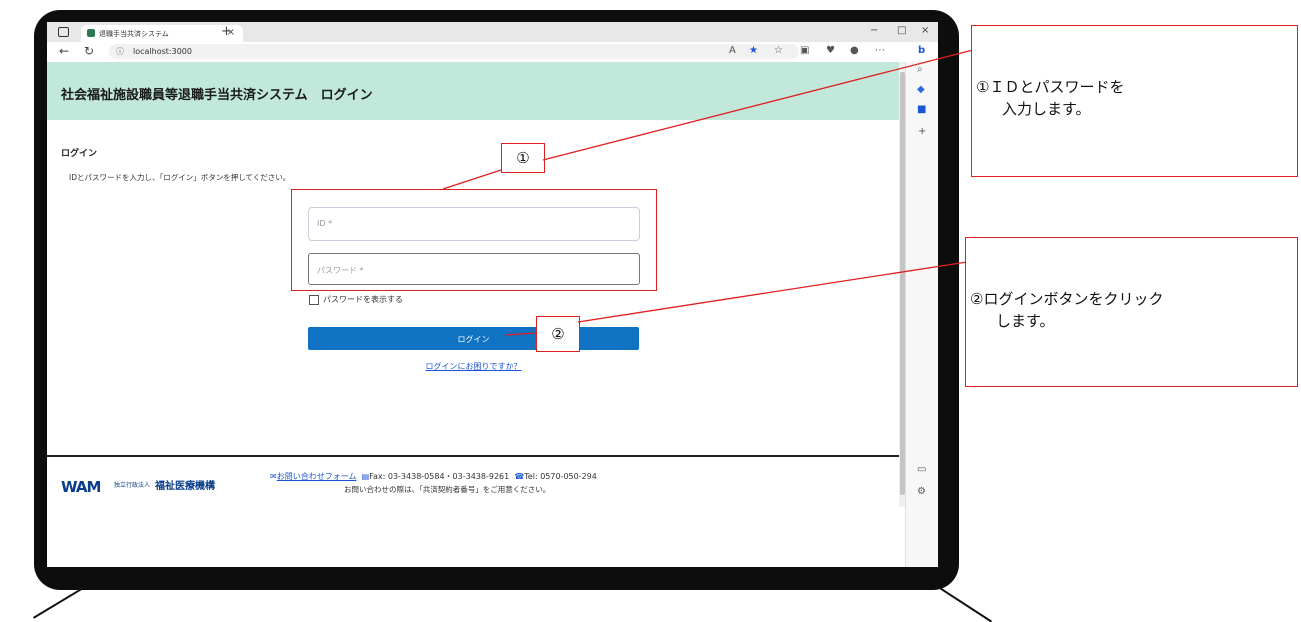 This screenshot has height=622, width=1301. Describe the element at coordinates (558, 334) in the screenshot. I see `marker-2: ②` at that location.